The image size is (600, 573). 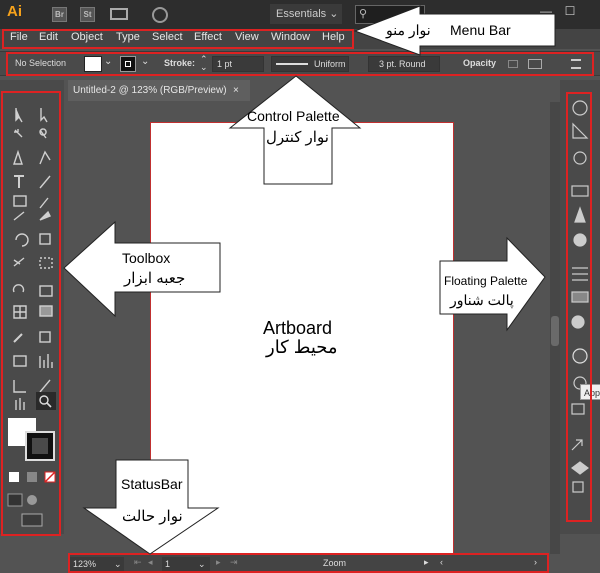 I want to click on menu-bar-label-fa: نوار منو, so click(x=408, y=30).